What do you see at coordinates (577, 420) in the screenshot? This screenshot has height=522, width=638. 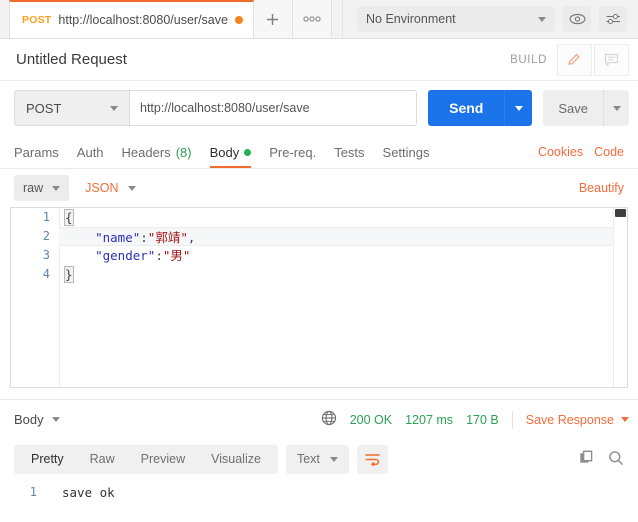 I see `save-response-button: Save Response` at bounding box center [577, 420].